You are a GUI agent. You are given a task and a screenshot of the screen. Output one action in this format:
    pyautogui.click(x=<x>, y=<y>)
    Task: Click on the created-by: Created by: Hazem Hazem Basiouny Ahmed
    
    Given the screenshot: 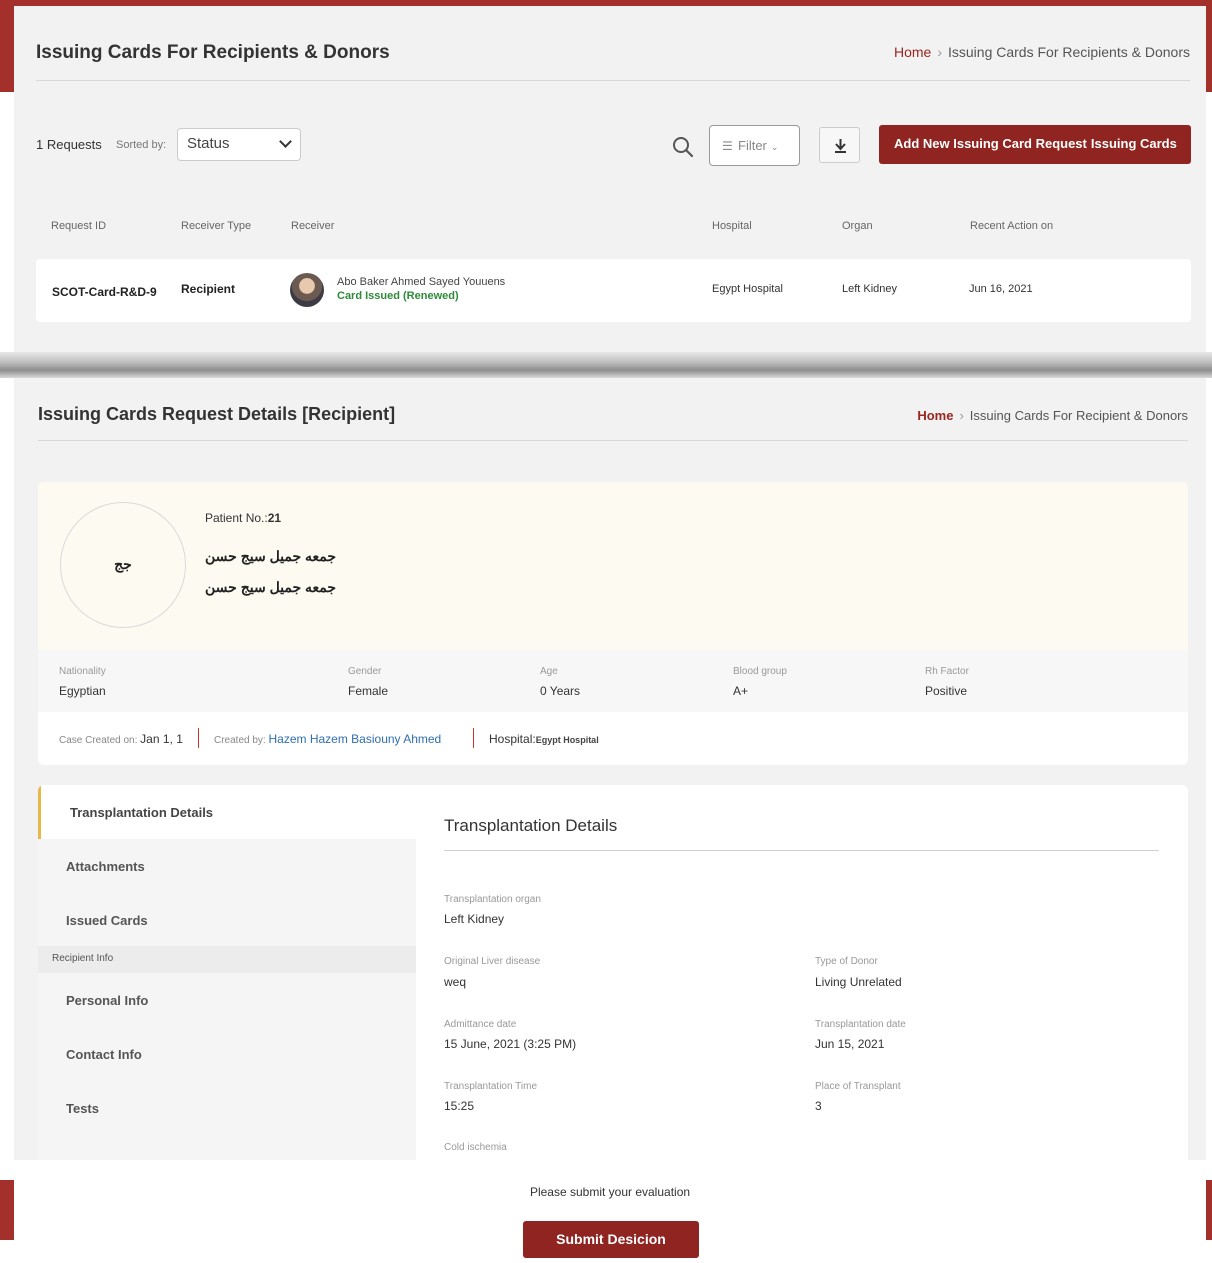 What is the action you would take?
    pyautogui.click(x=327, y=739)
    